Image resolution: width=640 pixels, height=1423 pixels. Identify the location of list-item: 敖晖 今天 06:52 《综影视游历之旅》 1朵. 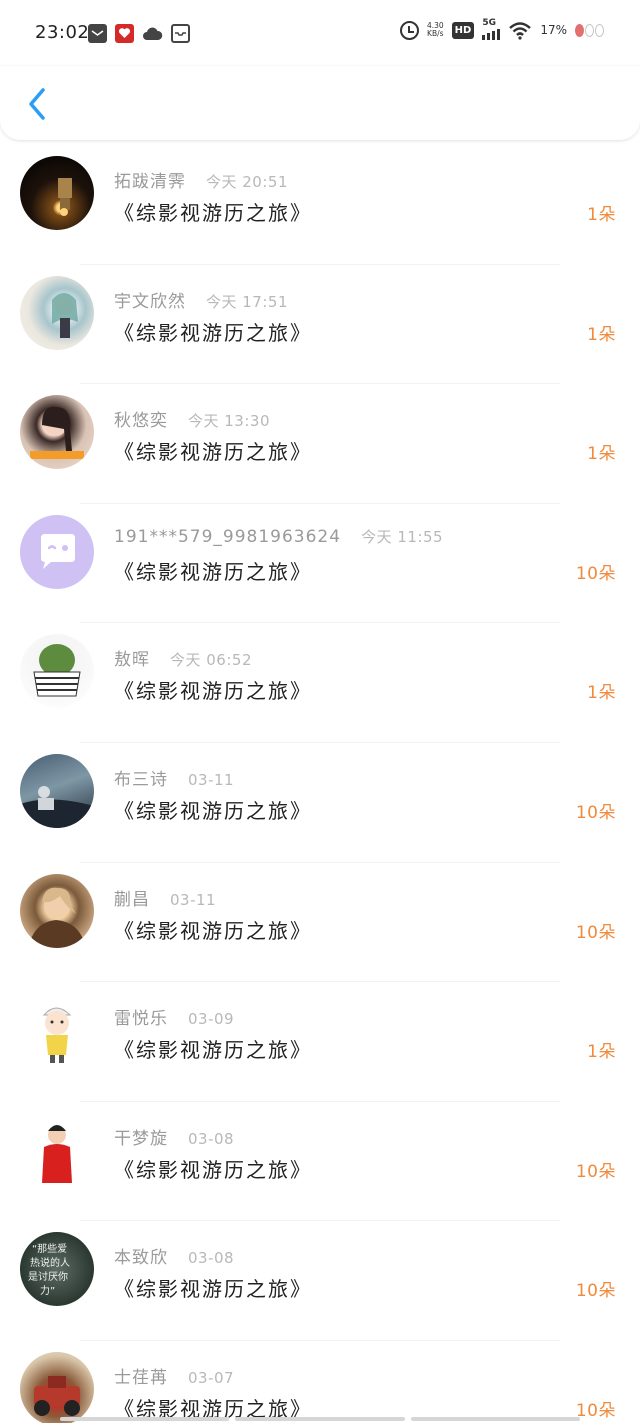
(320, 683).